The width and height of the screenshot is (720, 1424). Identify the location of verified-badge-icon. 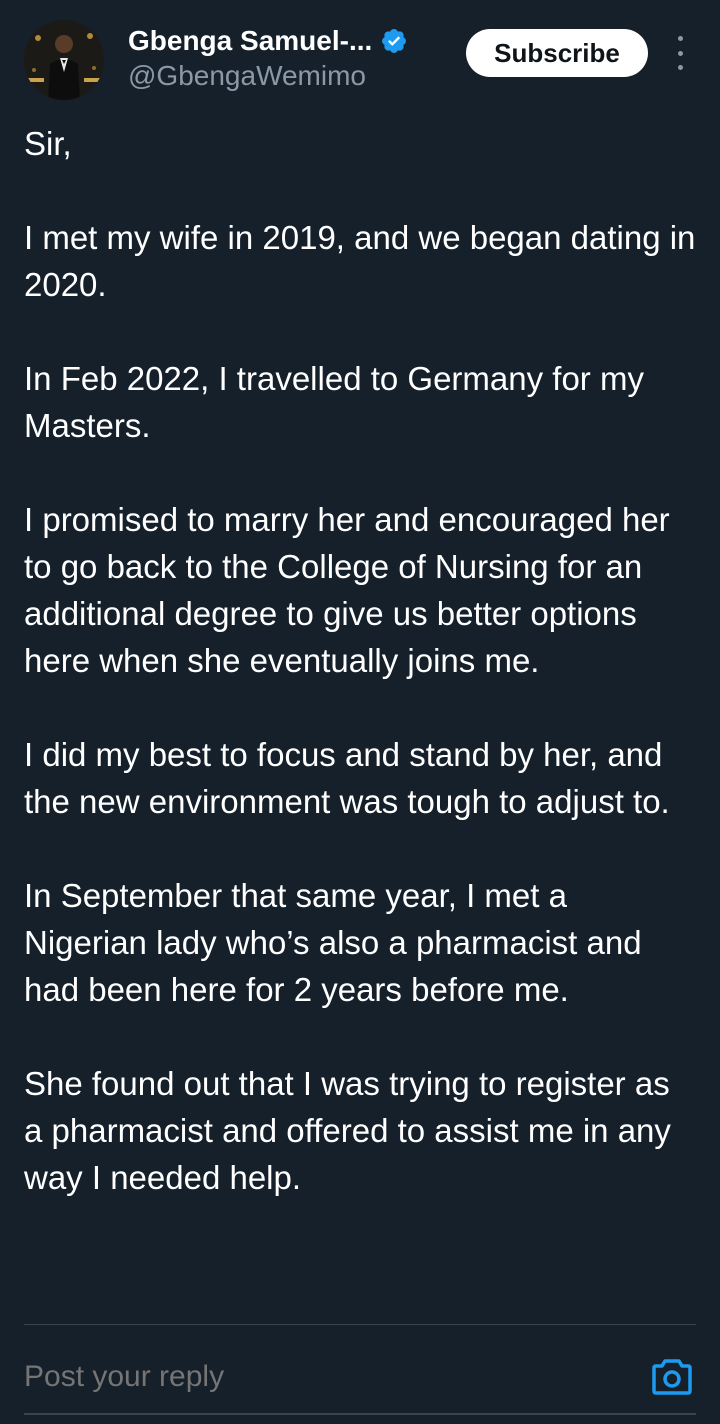
(394, 41).